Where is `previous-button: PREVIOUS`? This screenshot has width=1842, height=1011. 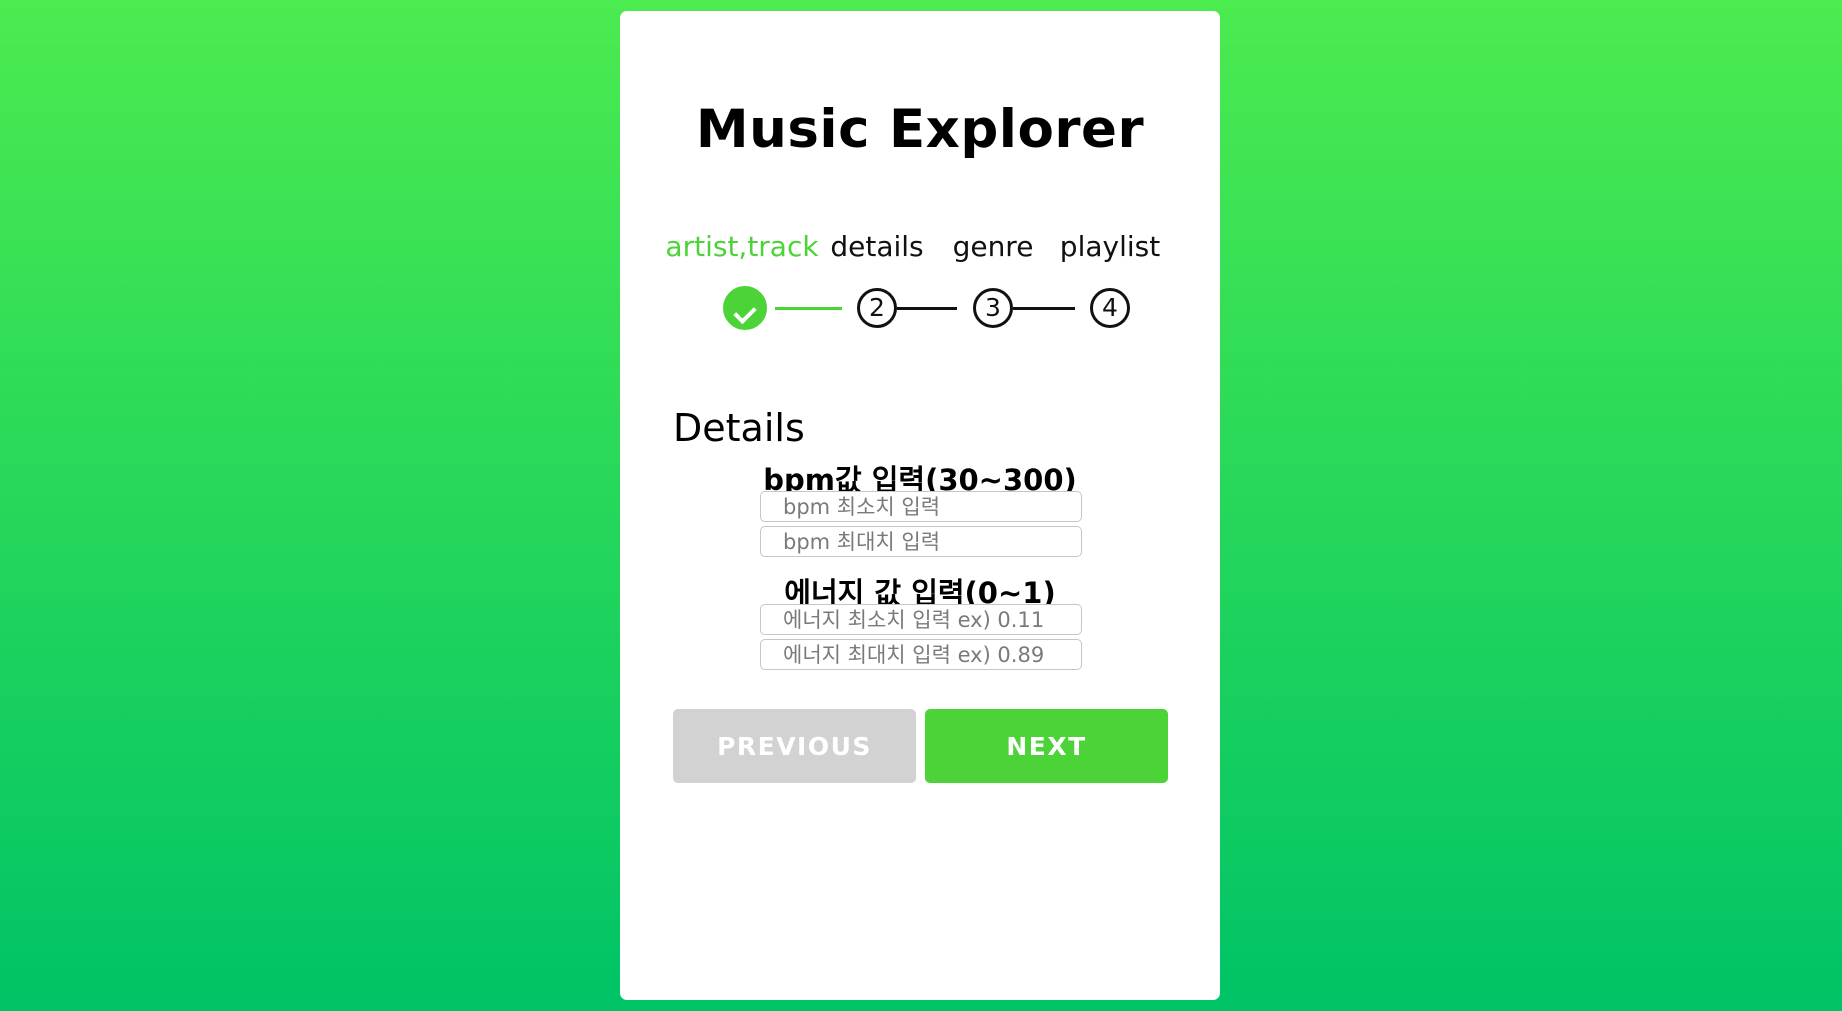 previous-button: PREVIOUS is located at coordinates (794, 746).